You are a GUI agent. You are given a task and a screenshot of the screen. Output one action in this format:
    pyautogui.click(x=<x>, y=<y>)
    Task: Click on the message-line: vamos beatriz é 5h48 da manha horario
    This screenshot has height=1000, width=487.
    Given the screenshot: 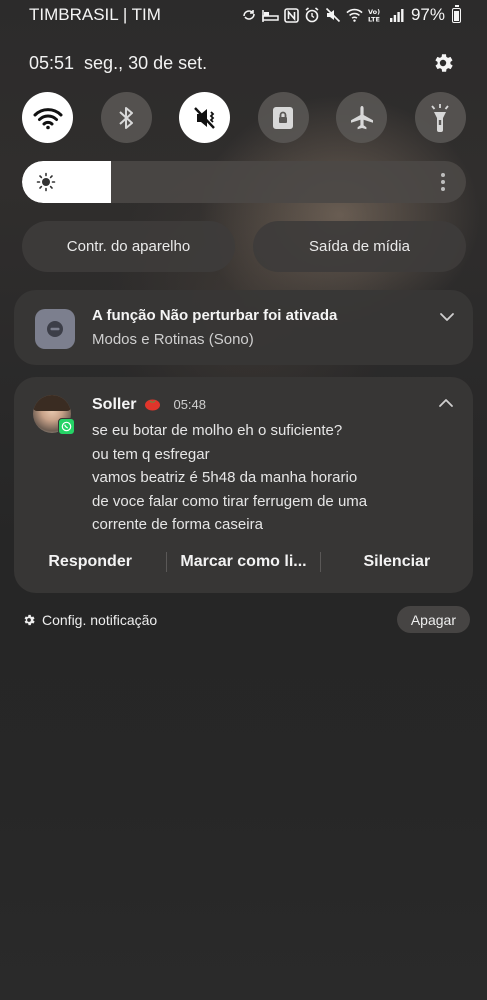 What is the action you would take?
    pyautogui.click(x=225, y=477)
    